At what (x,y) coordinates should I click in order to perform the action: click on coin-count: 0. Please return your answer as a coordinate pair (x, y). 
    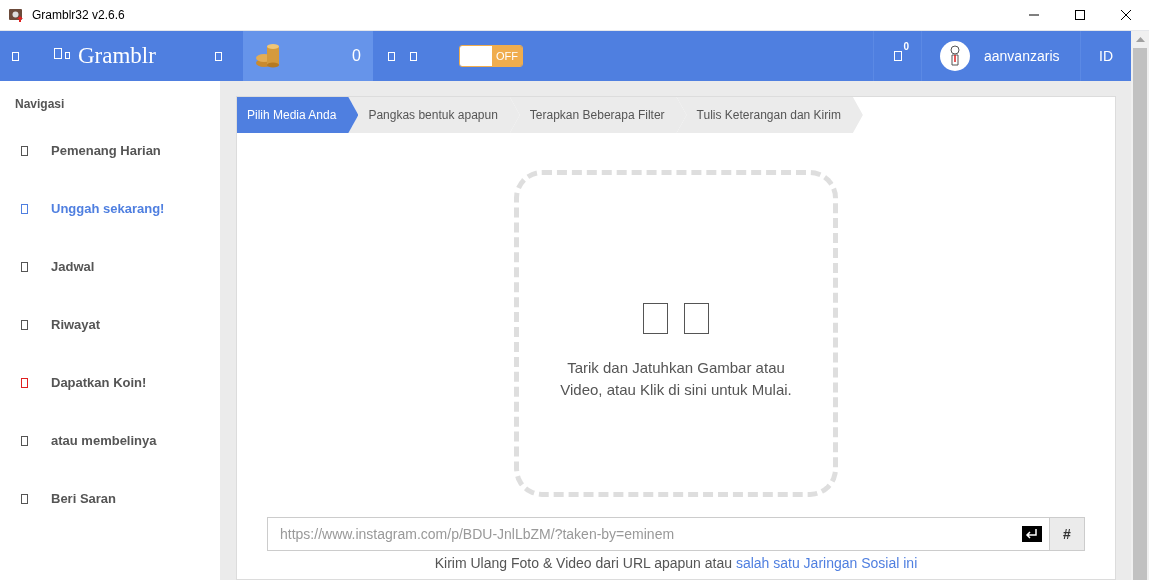
    Looking at the image, I should click on (356, 56).